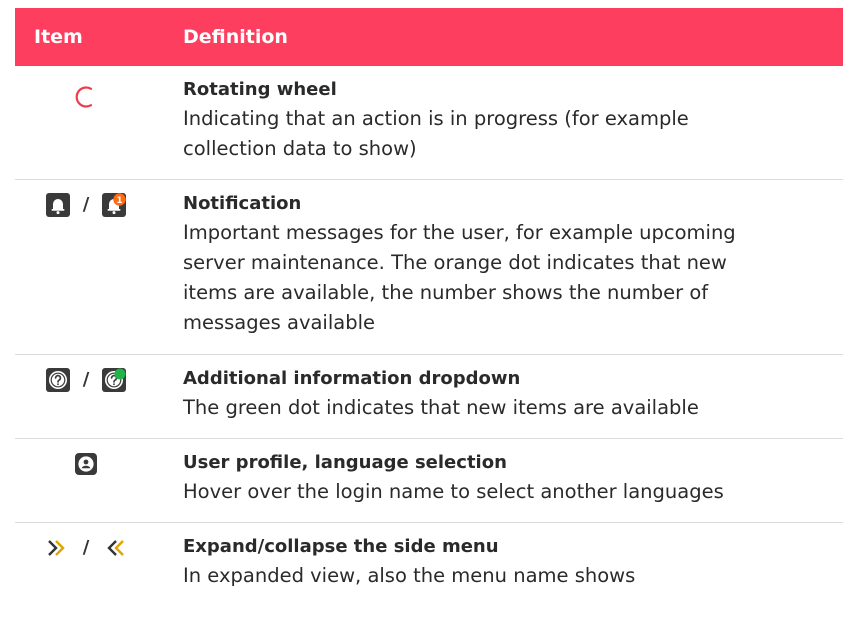  What do you see at coordinates (58, 548) in the screenshot?
I see `double-chevron-right-icon` at bounding box center [58, 548].